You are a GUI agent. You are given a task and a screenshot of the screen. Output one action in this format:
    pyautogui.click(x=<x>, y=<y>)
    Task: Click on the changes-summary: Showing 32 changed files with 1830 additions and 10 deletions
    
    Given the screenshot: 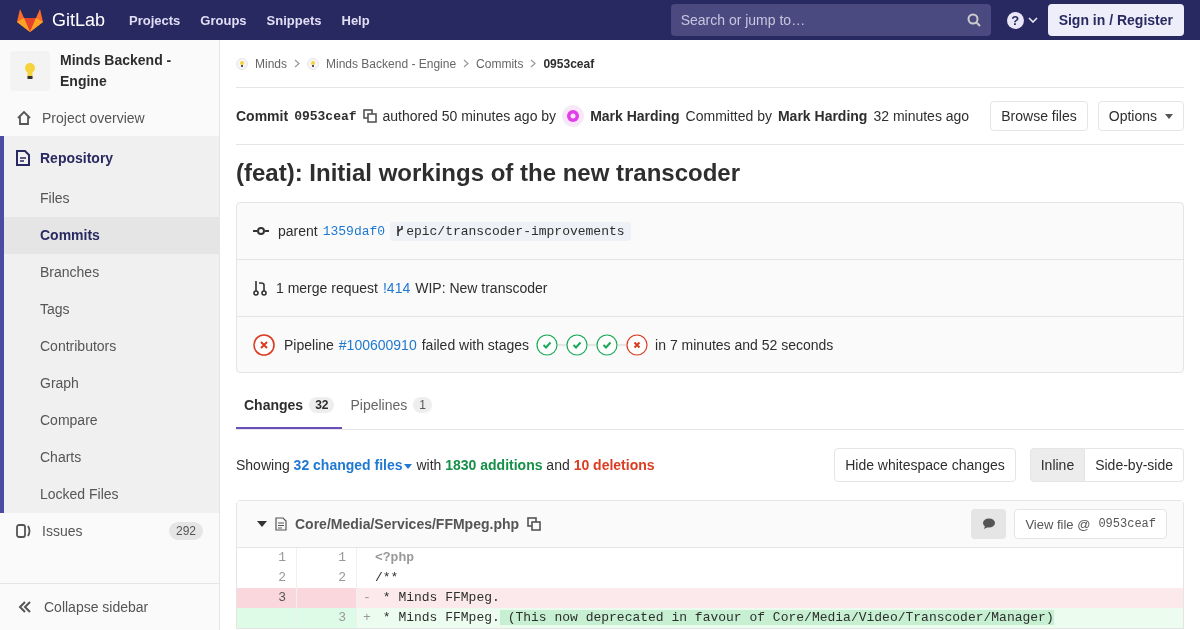 What is the action you would take?
    pyautogui.click(x=445, y=465)
    